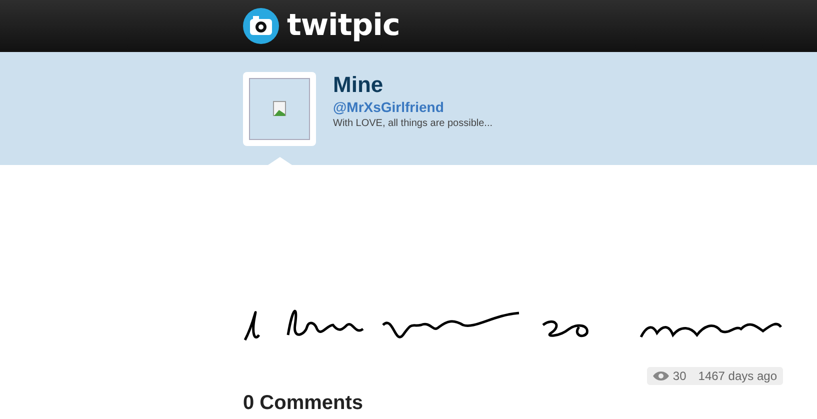 The height and width of the screenshot is (419, 817). What do you see at coordinates (261, 26) in the screenshot?
I see `camera-logo-icon` at bounding box center [261, 26].